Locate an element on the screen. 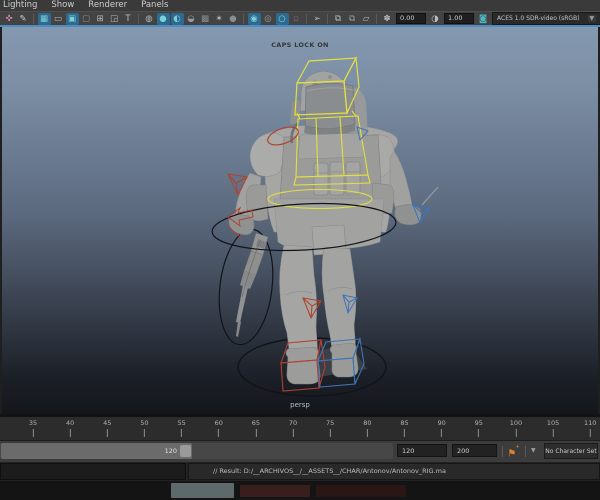 The height and width of the screenshot is (500, 600). view-transform-select: ACES 1.0 SDR-video (sRGB) ▼ is located at coordinates (546, 18).